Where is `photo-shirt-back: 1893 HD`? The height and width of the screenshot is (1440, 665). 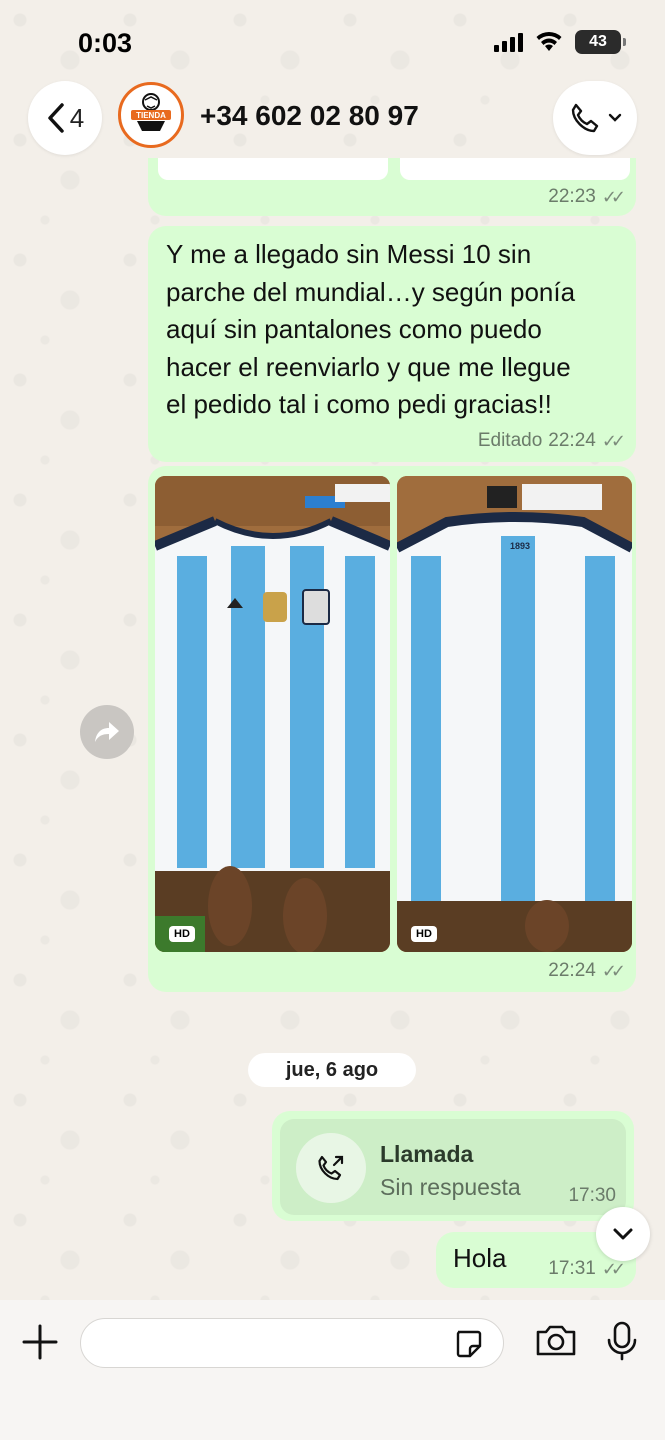 photo-shirt-back: 1893 HD is located at coordinates (514, 714).